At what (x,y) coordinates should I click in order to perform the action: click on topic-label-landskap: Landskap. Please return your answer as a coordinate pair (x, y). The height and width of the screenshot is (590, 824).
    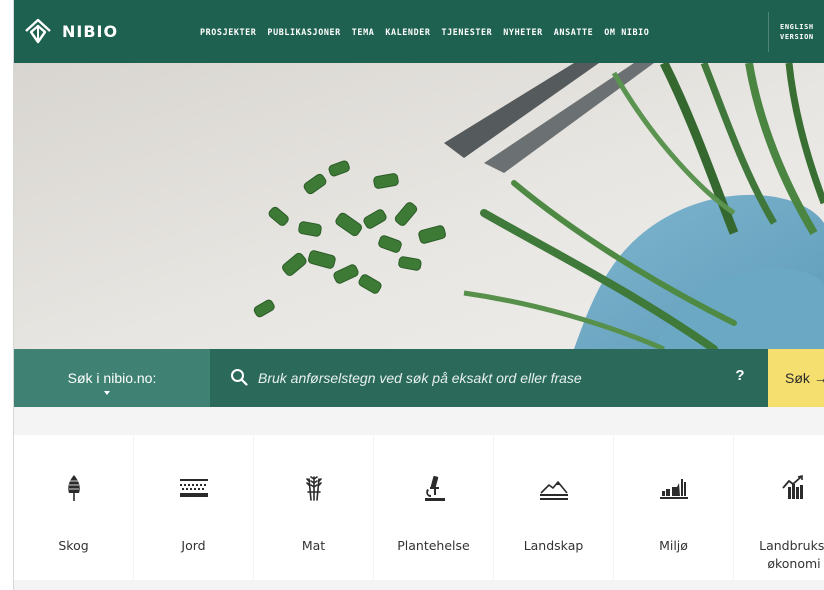
    Looking at the image, I should click on (553, 545).